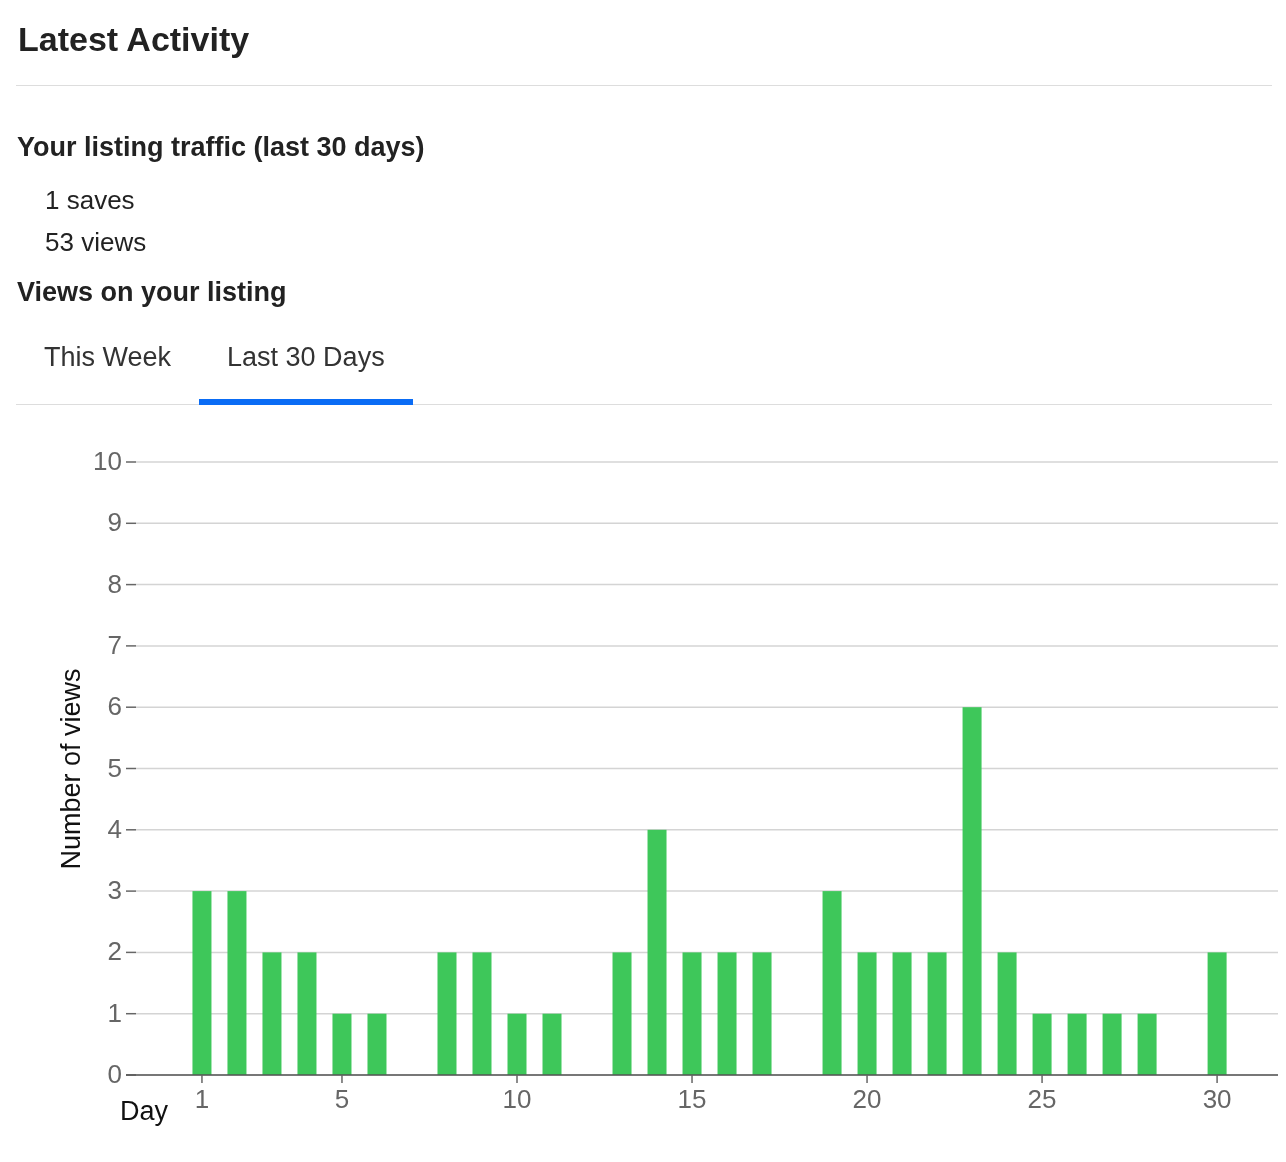  I want to click on x-axis-tick-label: 1, so click(202, 1099).